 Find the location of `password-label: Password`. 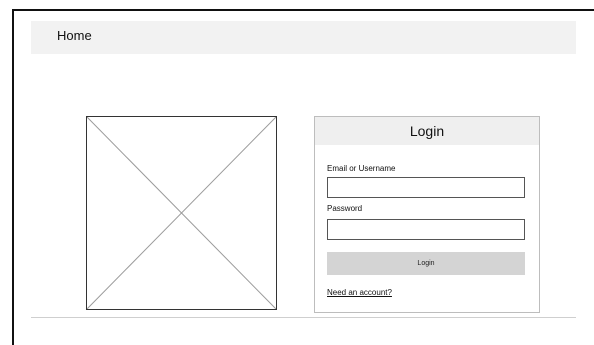

password-label: Password is located at coordinates (345, 208).